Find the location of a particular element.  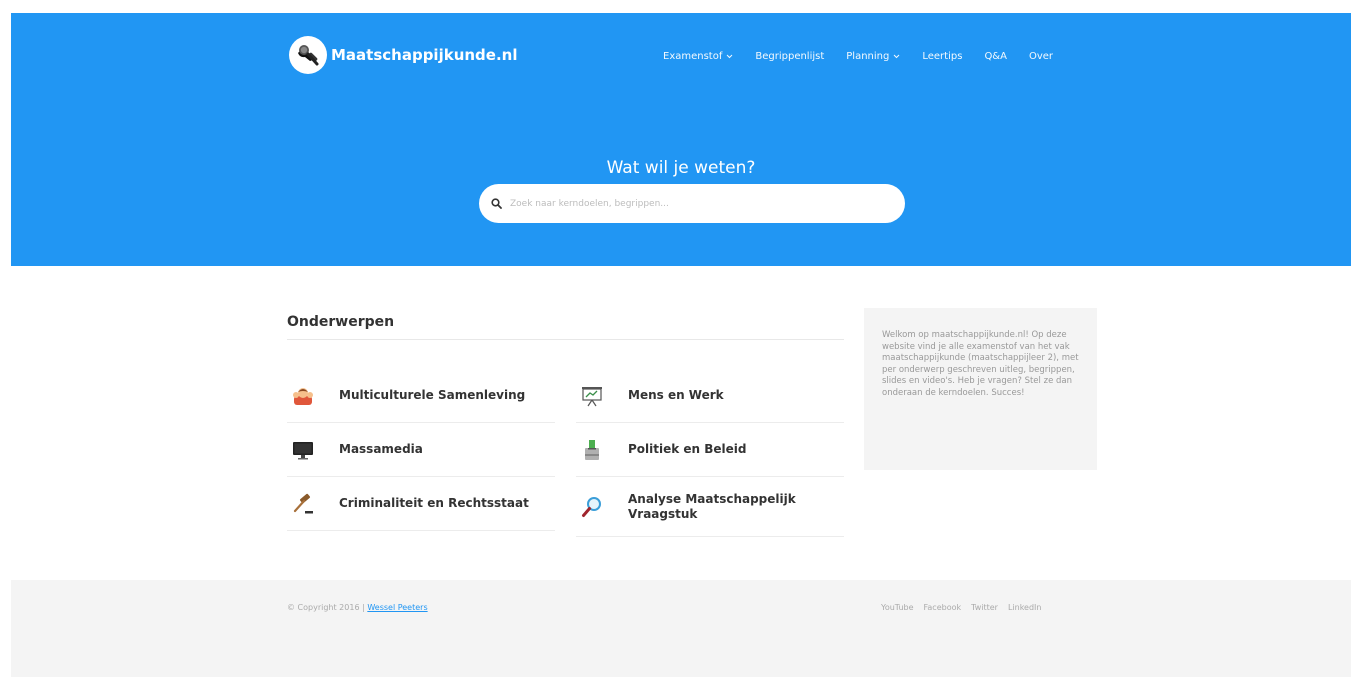

nav-item-label: Over is located at coordinates (1041, 56).